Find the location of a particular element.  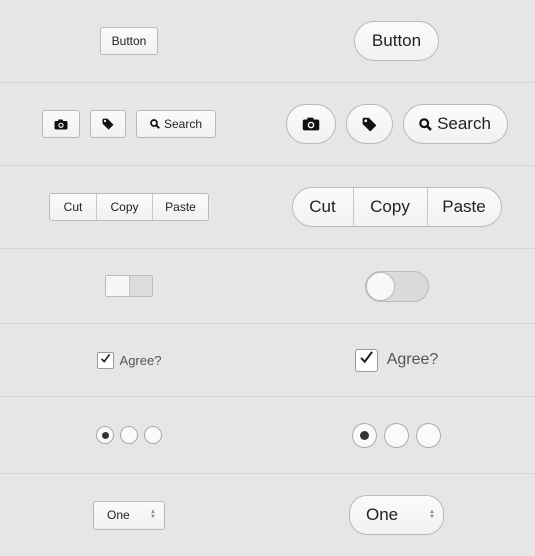

small-button: Button is located at coordinates (129, 41).